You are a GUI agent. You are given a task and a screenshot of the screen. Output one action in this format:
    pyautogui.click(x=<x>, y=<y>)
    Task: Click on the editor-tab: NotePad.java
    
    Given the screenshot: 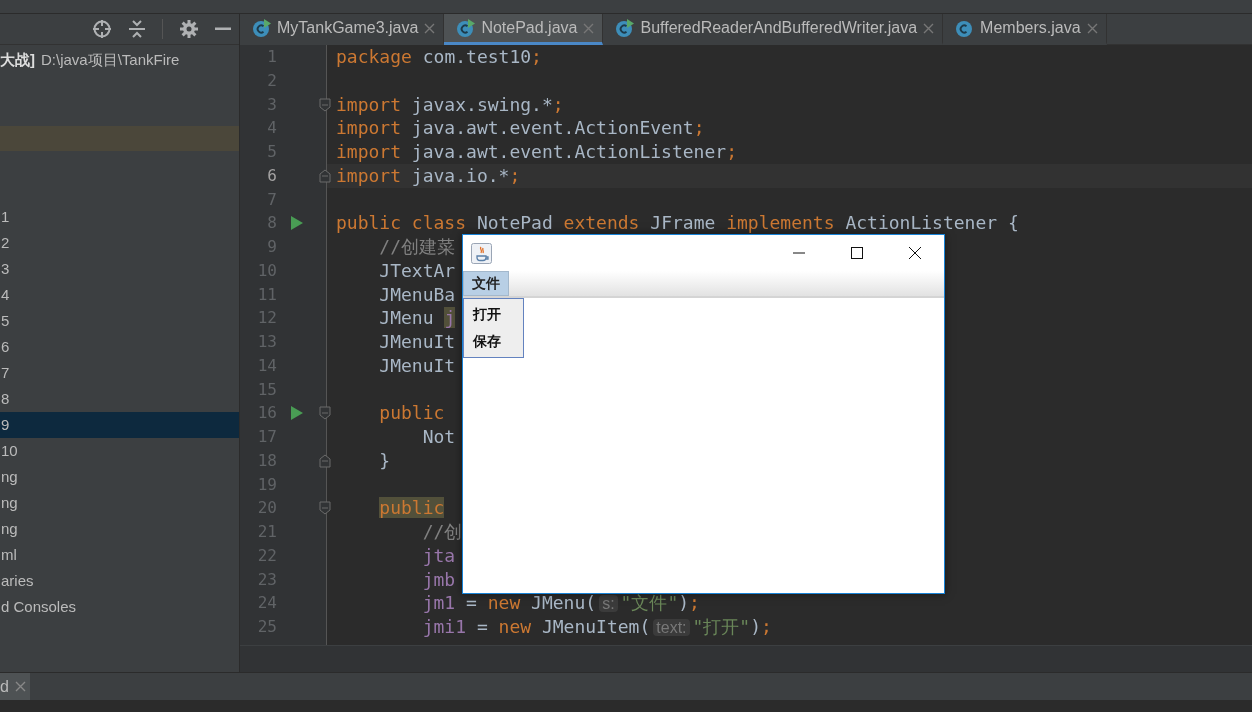 What is the action you would take?
    pyautogui.click(x=524, y=29)
    